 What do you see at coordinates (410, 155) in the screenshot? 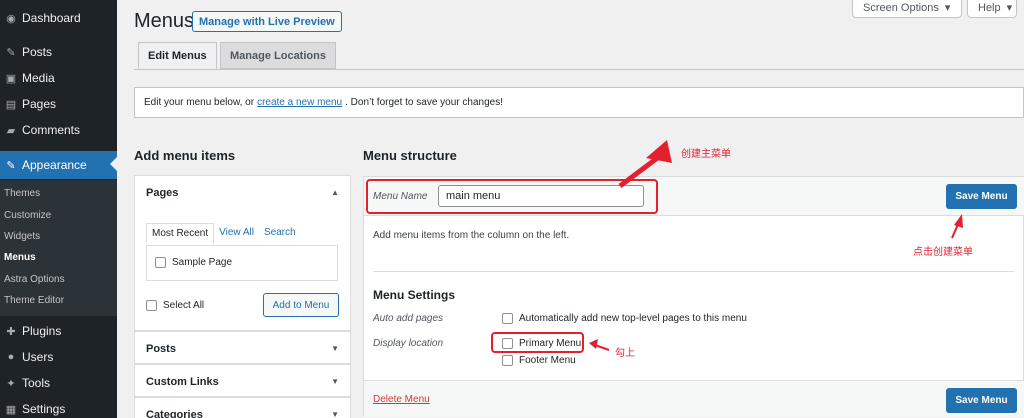
I see `menu-structure-heading: Menu structure` at bounding box center [410, 155].